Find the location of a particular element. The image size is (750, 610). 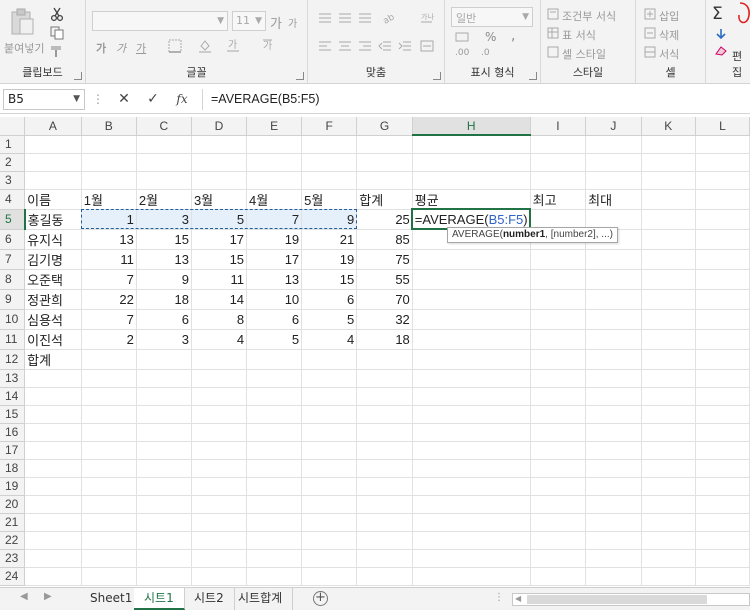

cell-d10: 8 is located at coordinates (219, 319).